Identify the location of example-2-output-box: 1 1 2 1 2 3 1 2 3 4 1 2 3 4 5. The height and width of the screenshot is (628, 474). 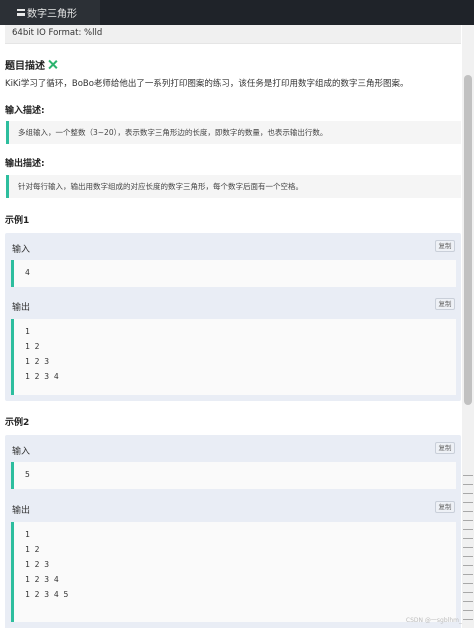
(233, 572).